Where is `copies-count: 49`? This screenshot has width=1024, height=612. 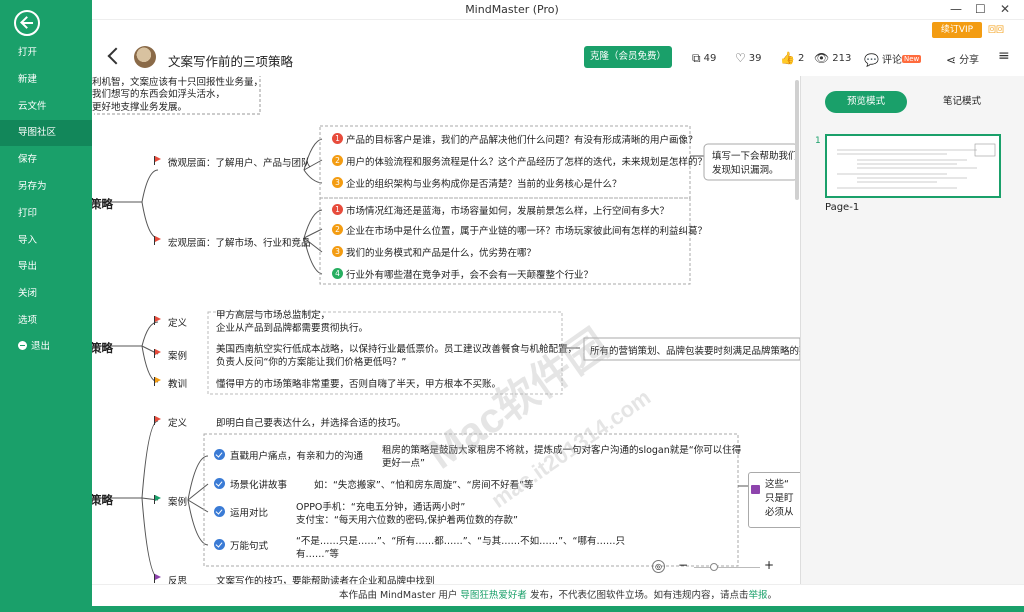
copies-count: 49 is located at coordinates (710, 58).